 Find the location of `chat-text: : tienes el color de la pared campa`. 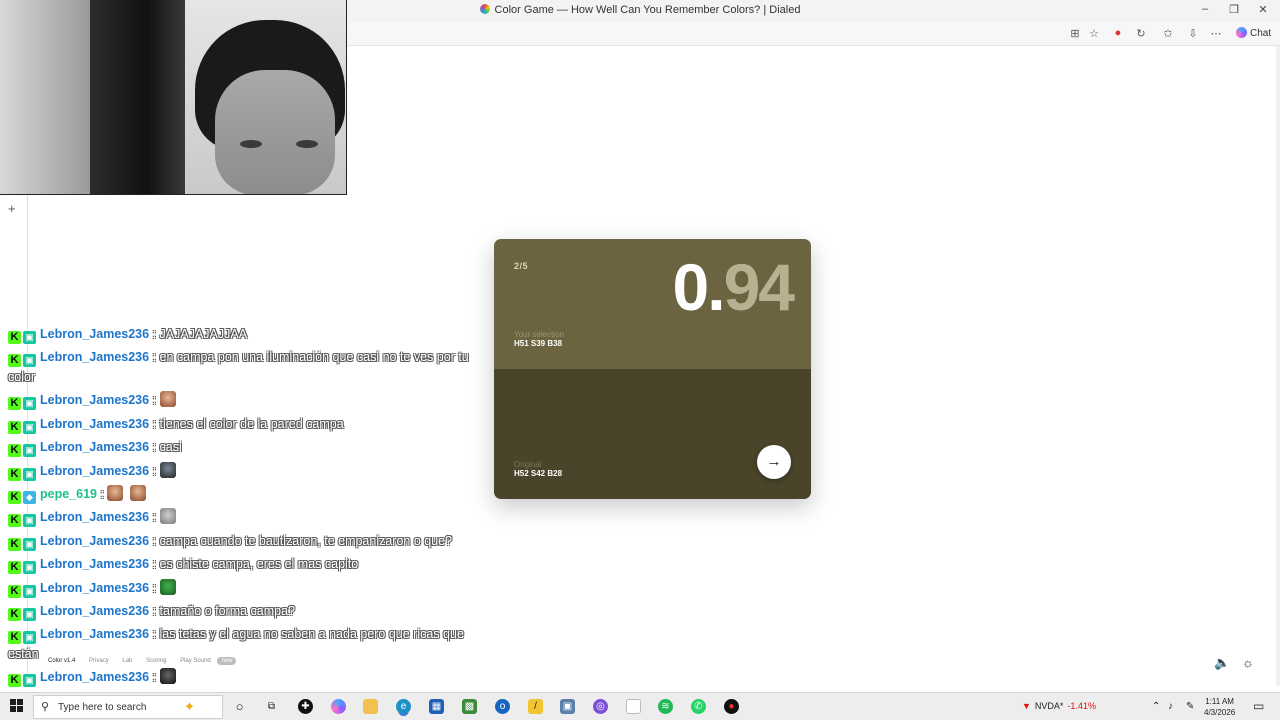

chat-text: : tienes el color de la pared campa is located at coordinates (248, 423).